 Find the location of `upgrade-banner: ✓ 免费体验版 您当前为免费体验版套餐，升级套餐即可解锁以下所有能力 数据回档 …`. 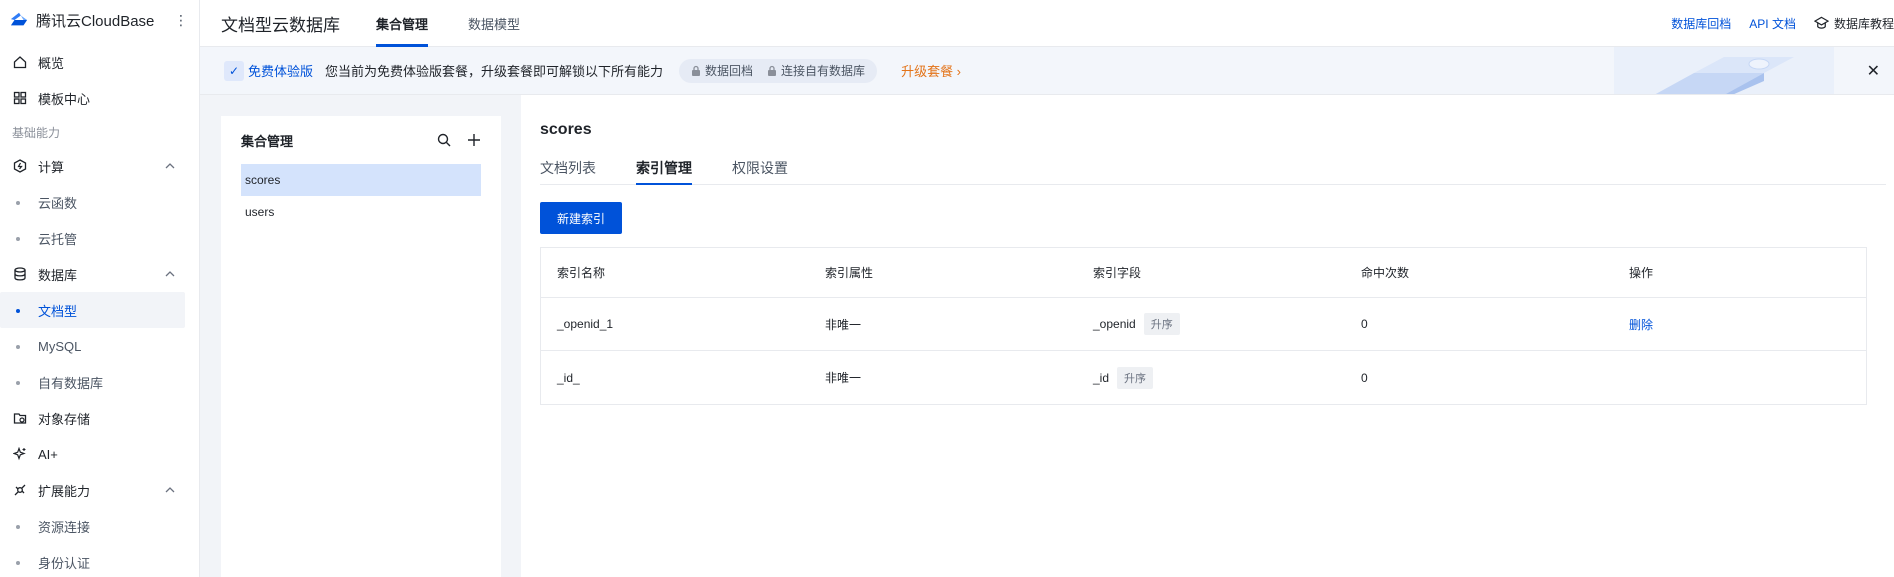

upgrade-banner: ✓ 免费体验版 您当前为免费体验版套餐，升级套餐即可解锁以下所有能力 数据回档 … is located at coordinates (1047, 71).